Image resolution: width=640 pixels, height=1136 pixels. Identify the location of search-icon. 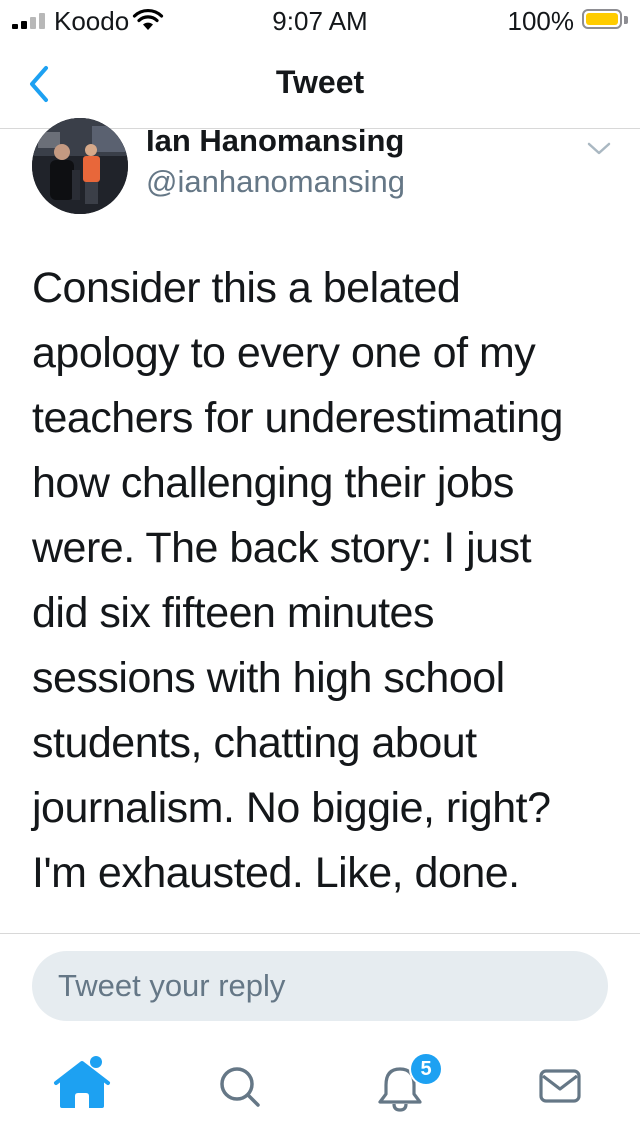
(240, 1087).